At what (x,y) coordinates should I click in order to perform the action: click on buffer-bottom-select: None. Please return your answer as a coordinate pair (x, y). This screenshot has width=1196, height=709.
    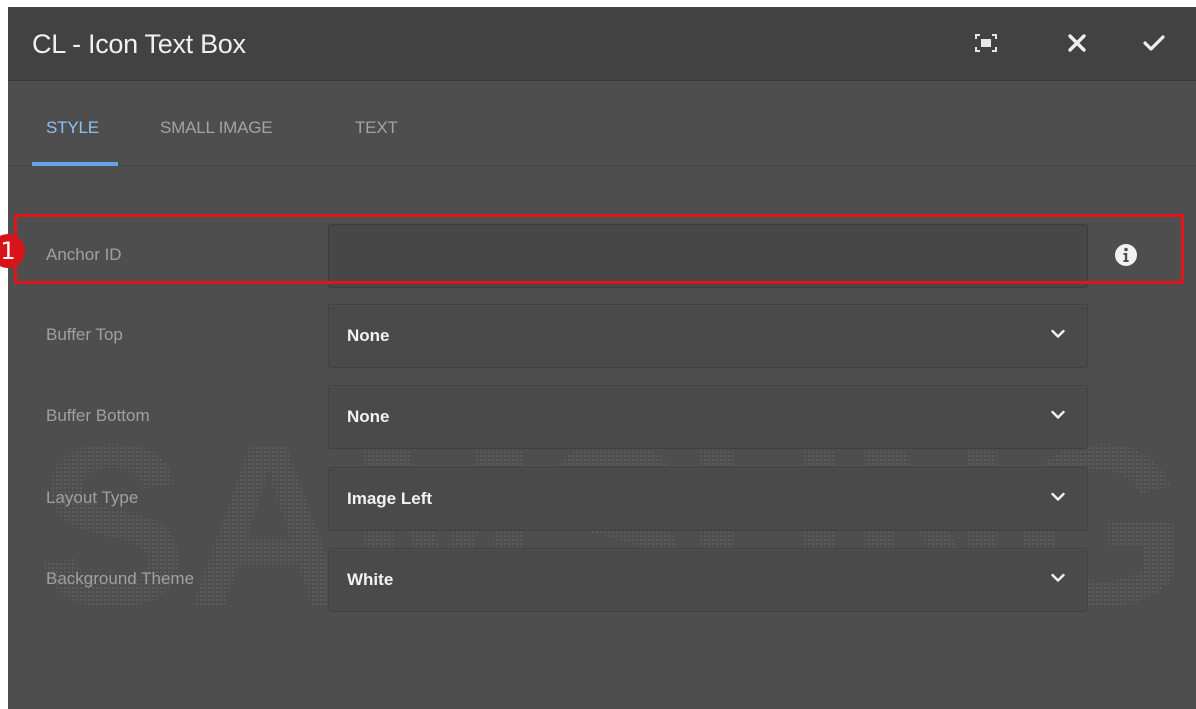
    Looking at the image, I should click on (708, 417).